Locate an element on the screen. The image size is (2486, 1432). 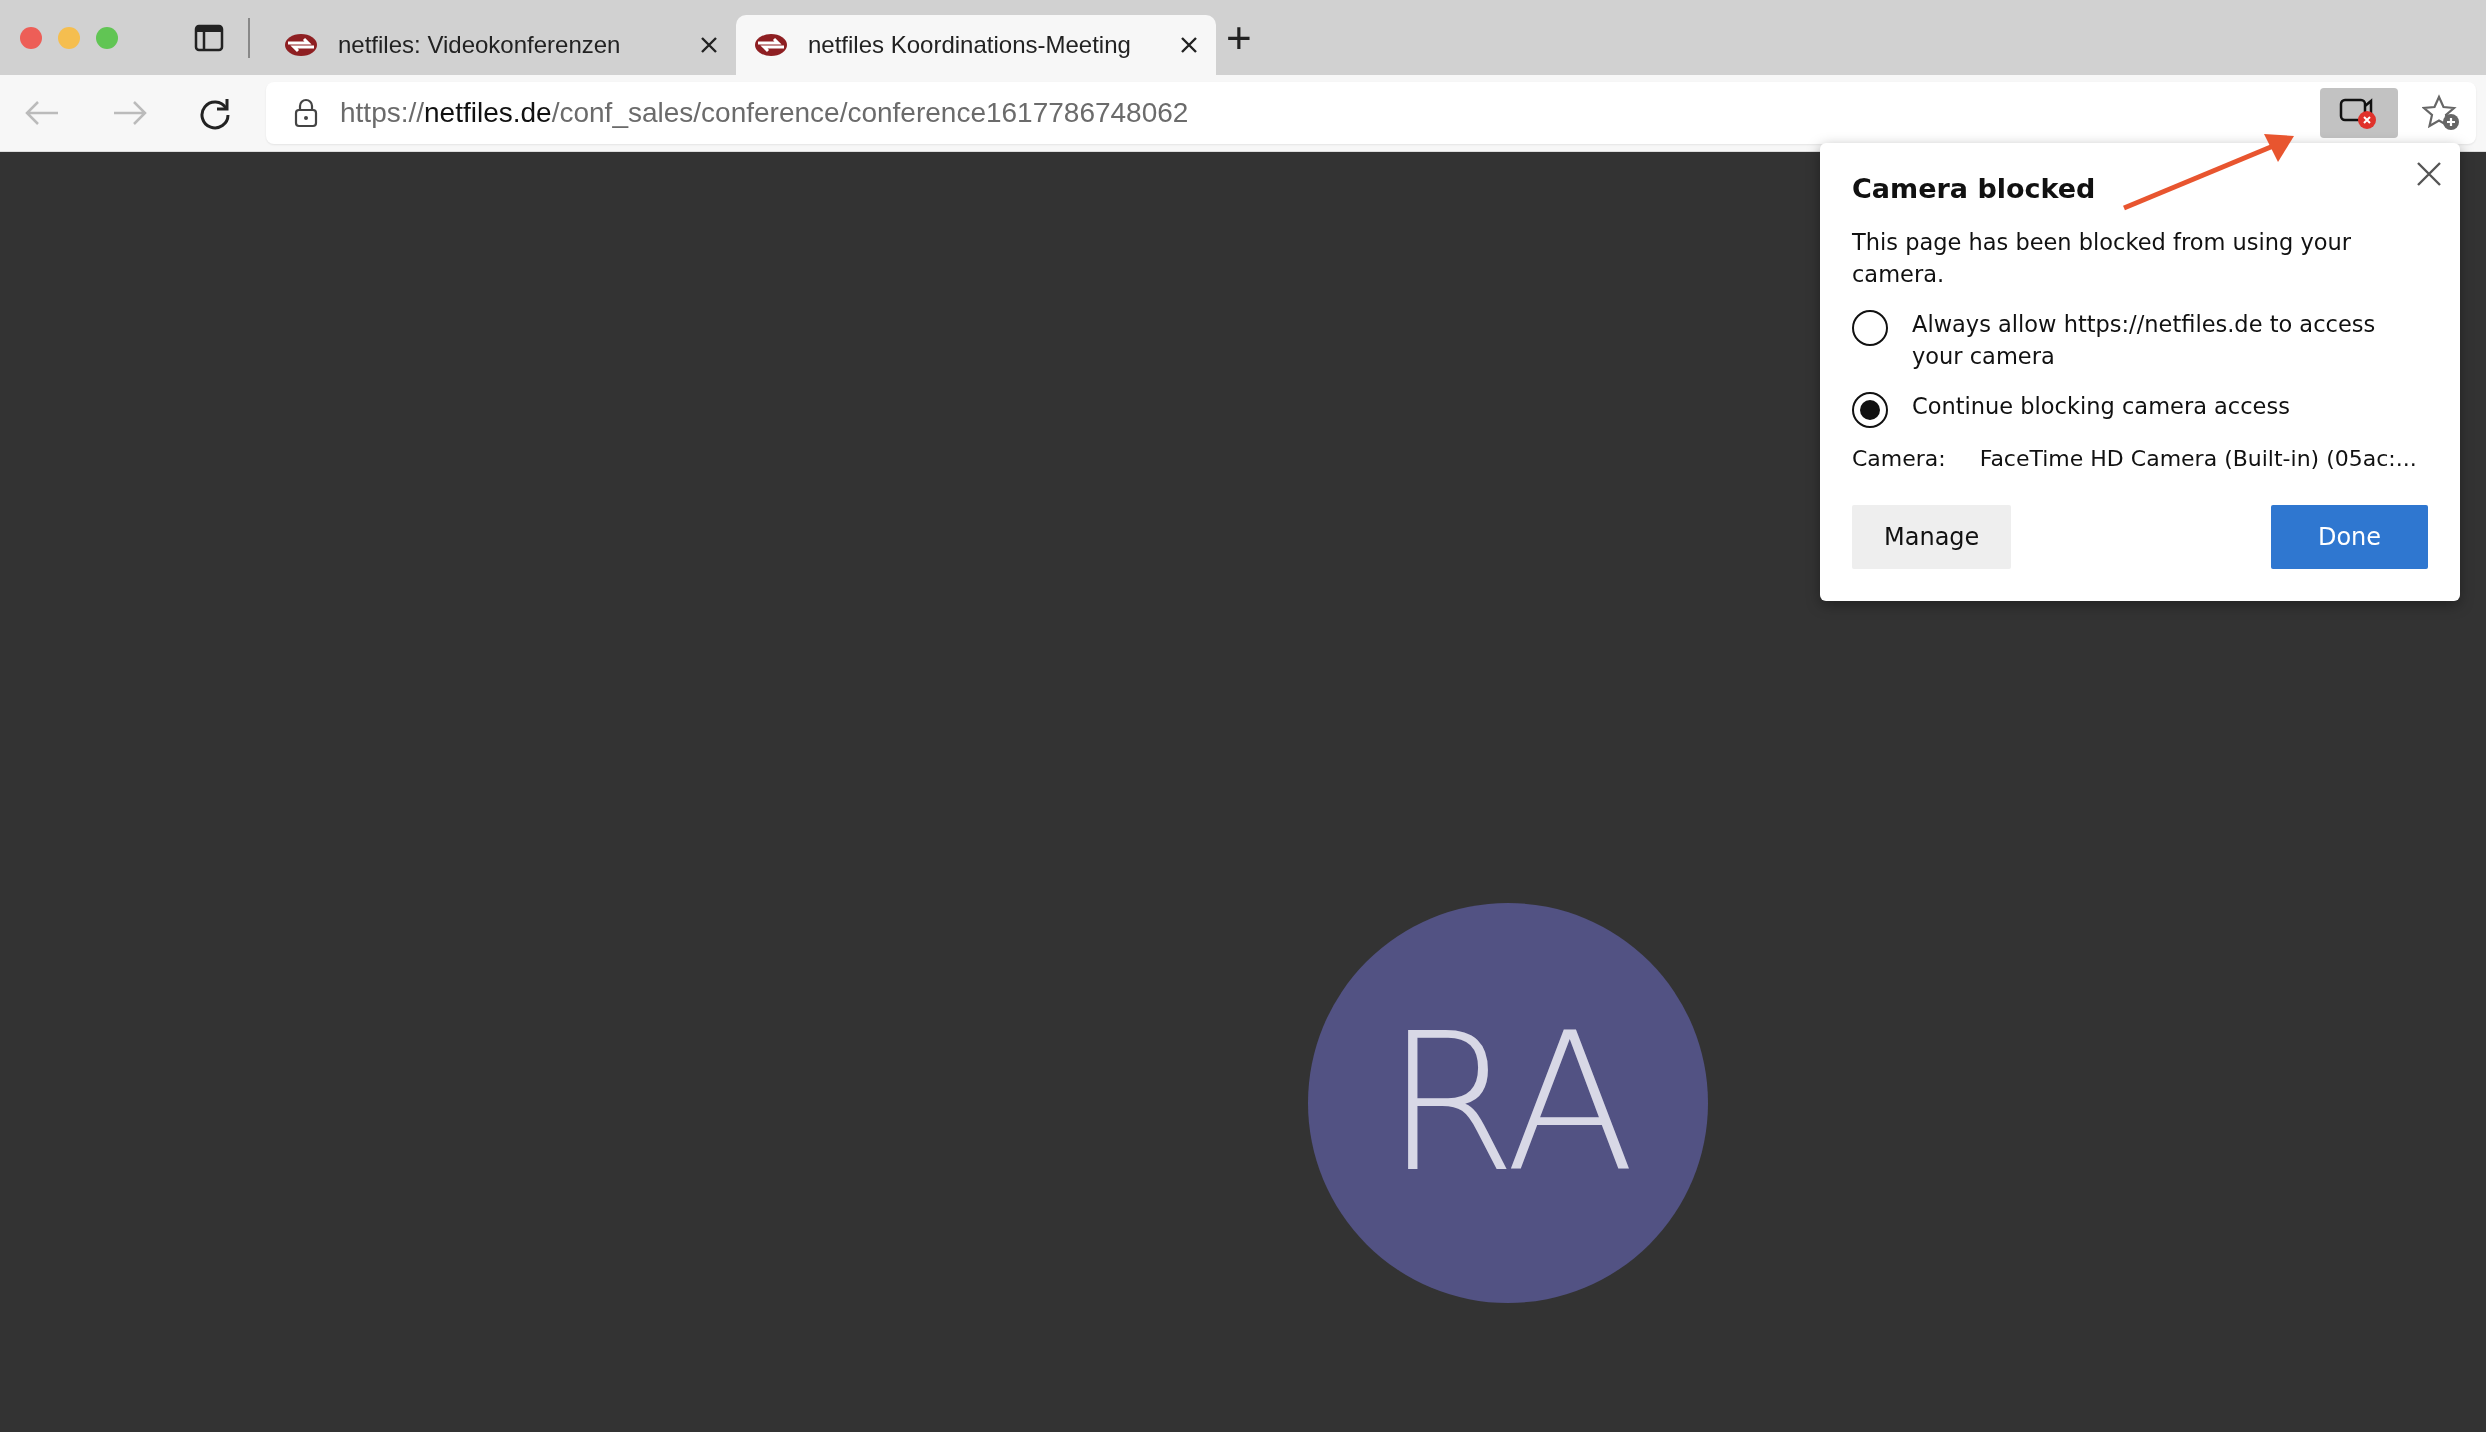
camera-blocked-icon is located at coordinates (2359, 113).